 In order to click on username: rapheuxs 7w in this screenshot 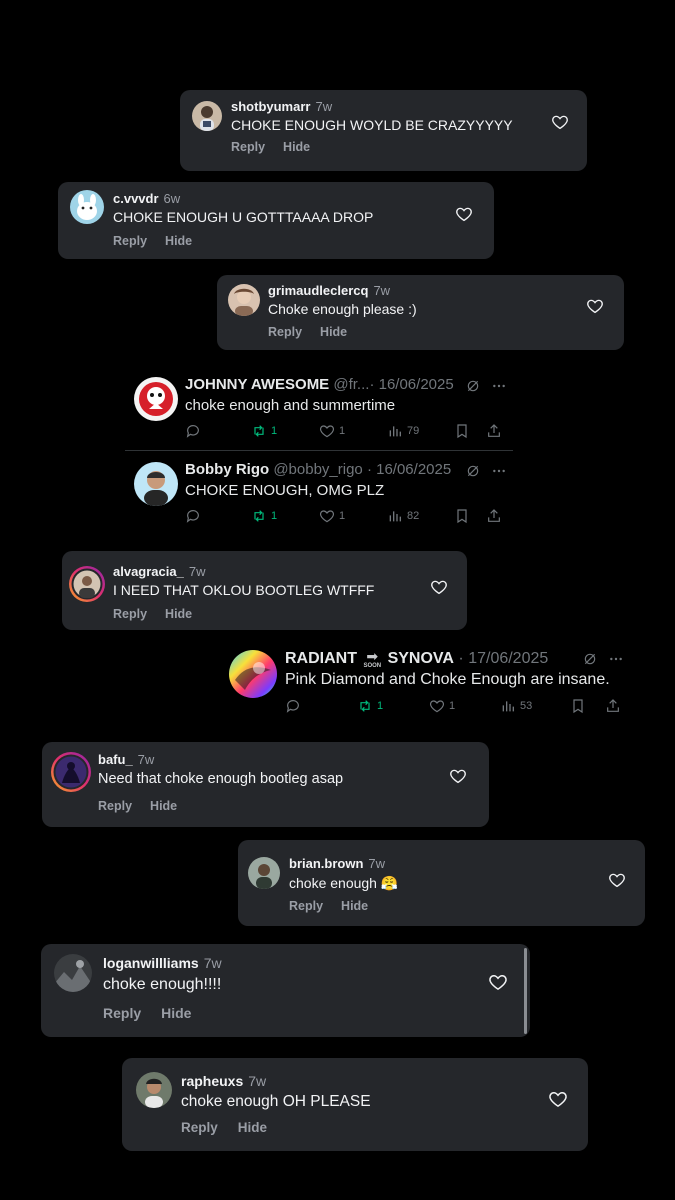, I will do `click(223, 1081)`.